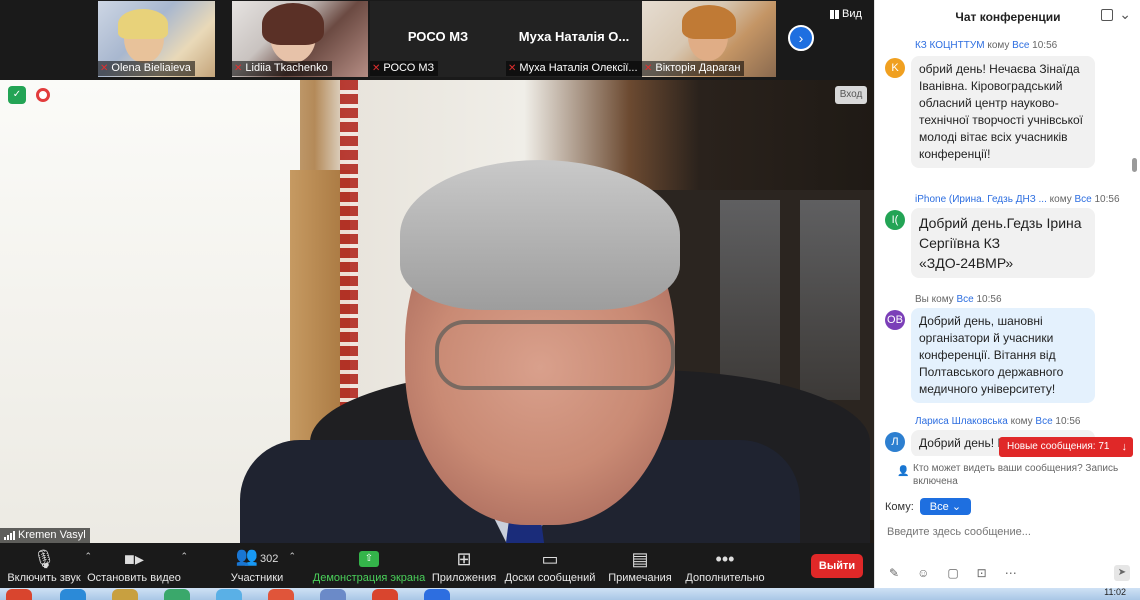  I want to click on message-meta: Вы кому Все 10:56, so click(958, 299).